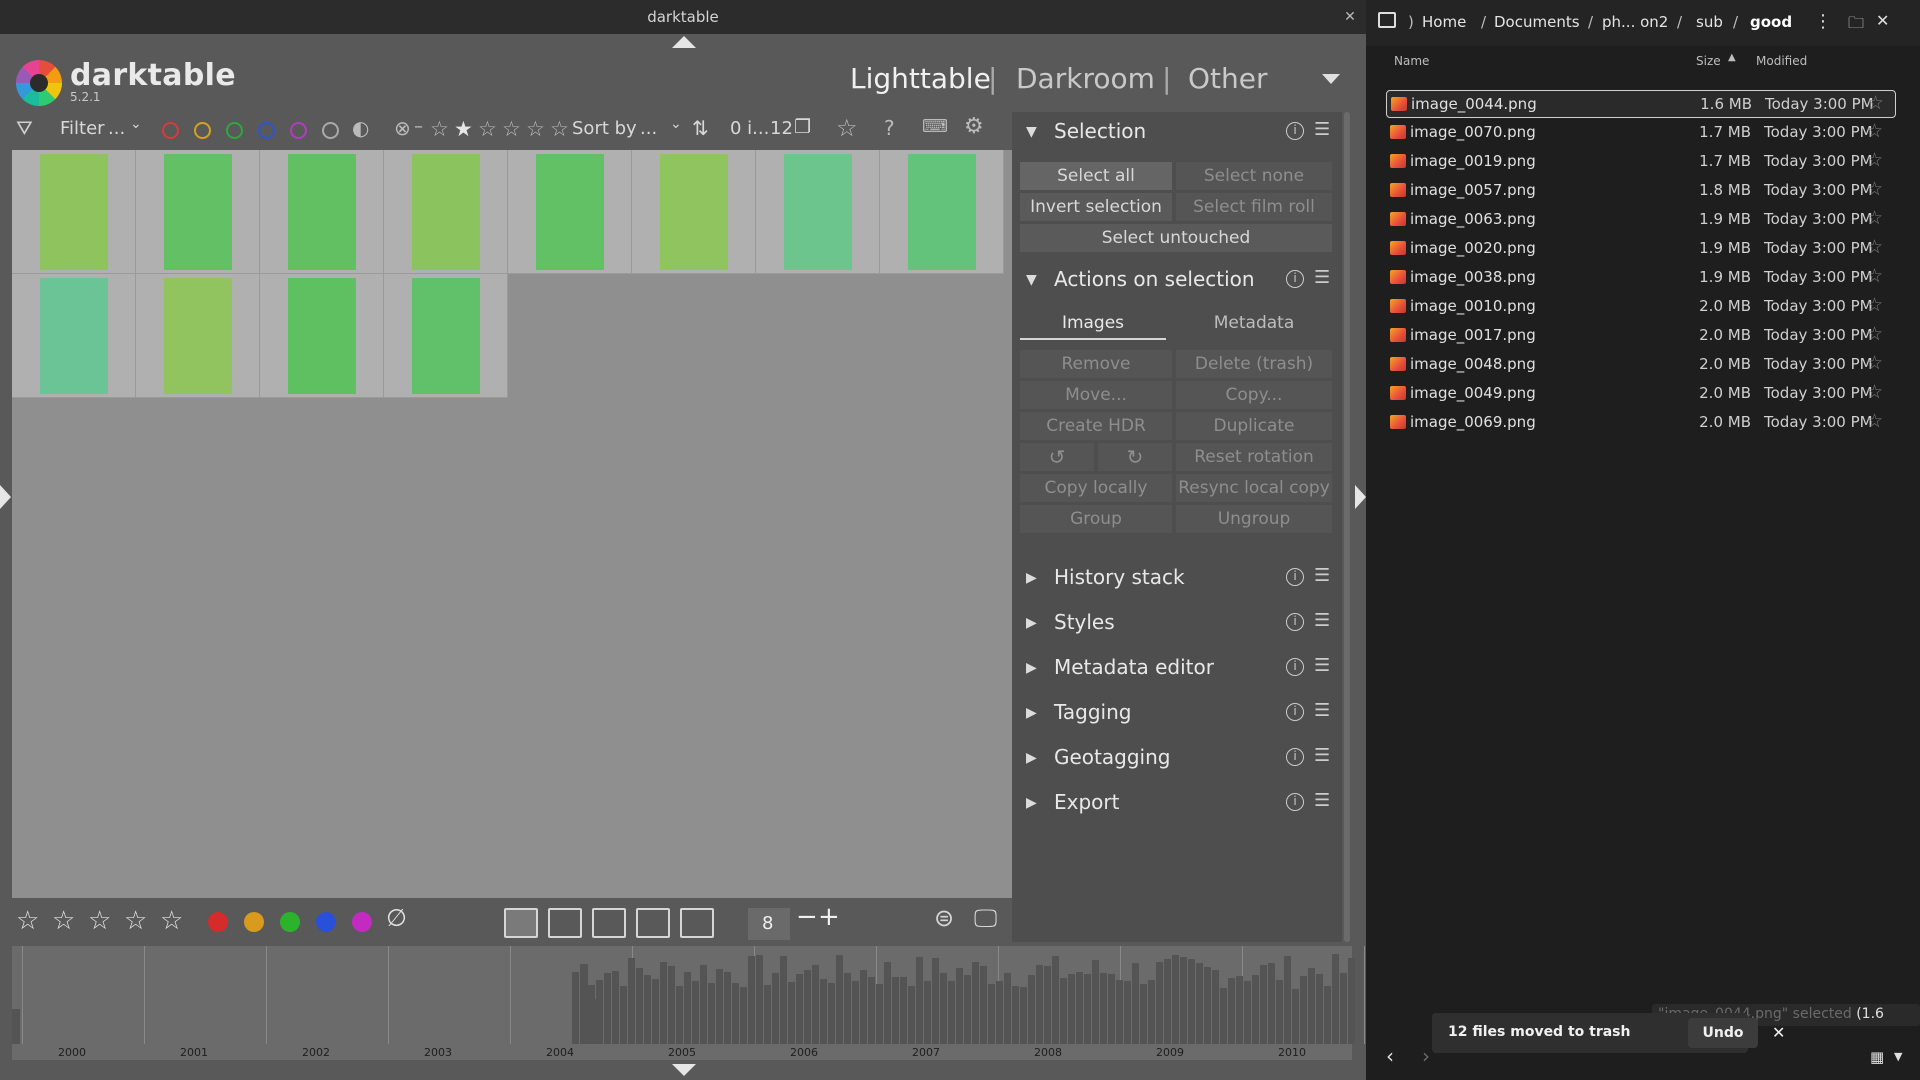  I want to click on preferences-gear-icon: ⚙, so click(974, 126).